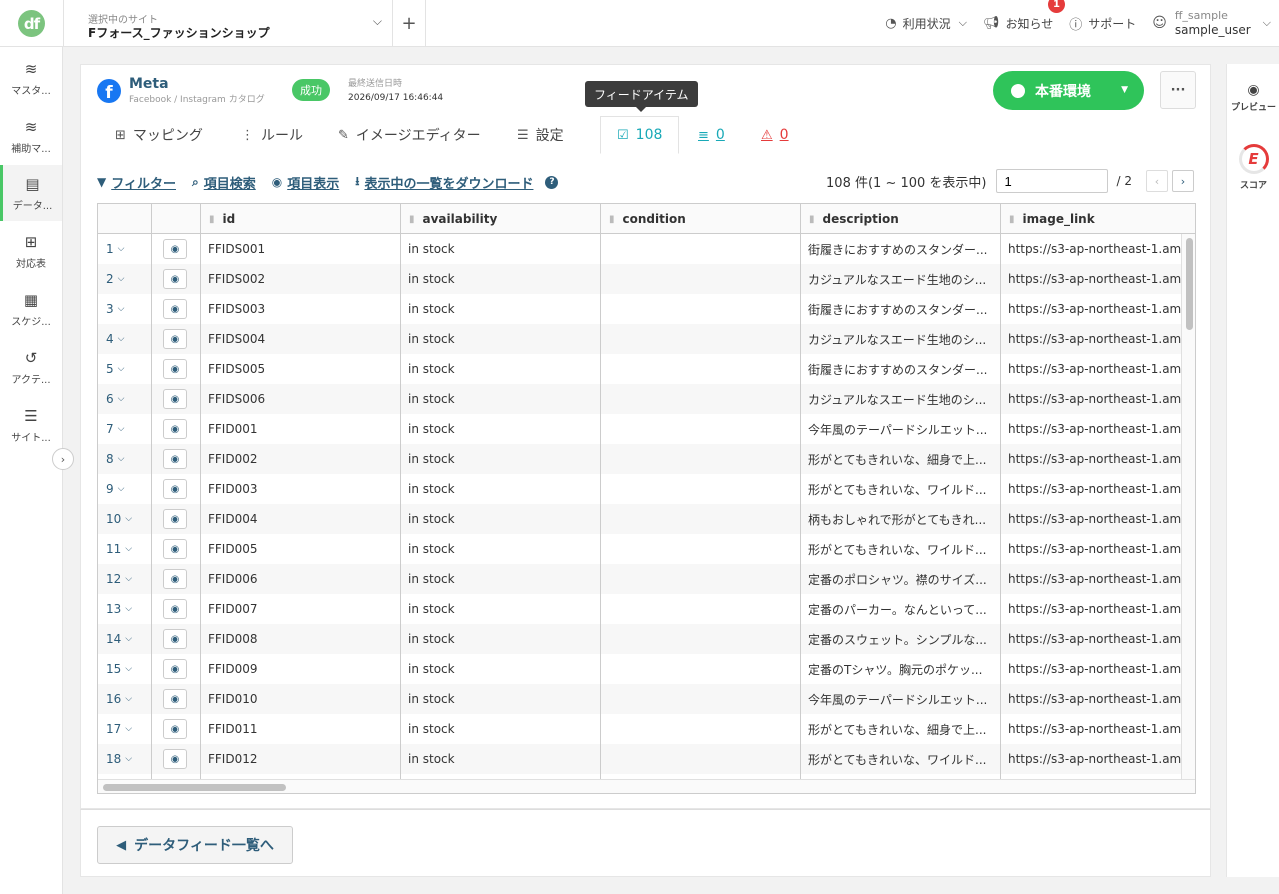 The image size is (1279, 894). I want to click on sidebar-expand-button: ›, so click(63, 459).